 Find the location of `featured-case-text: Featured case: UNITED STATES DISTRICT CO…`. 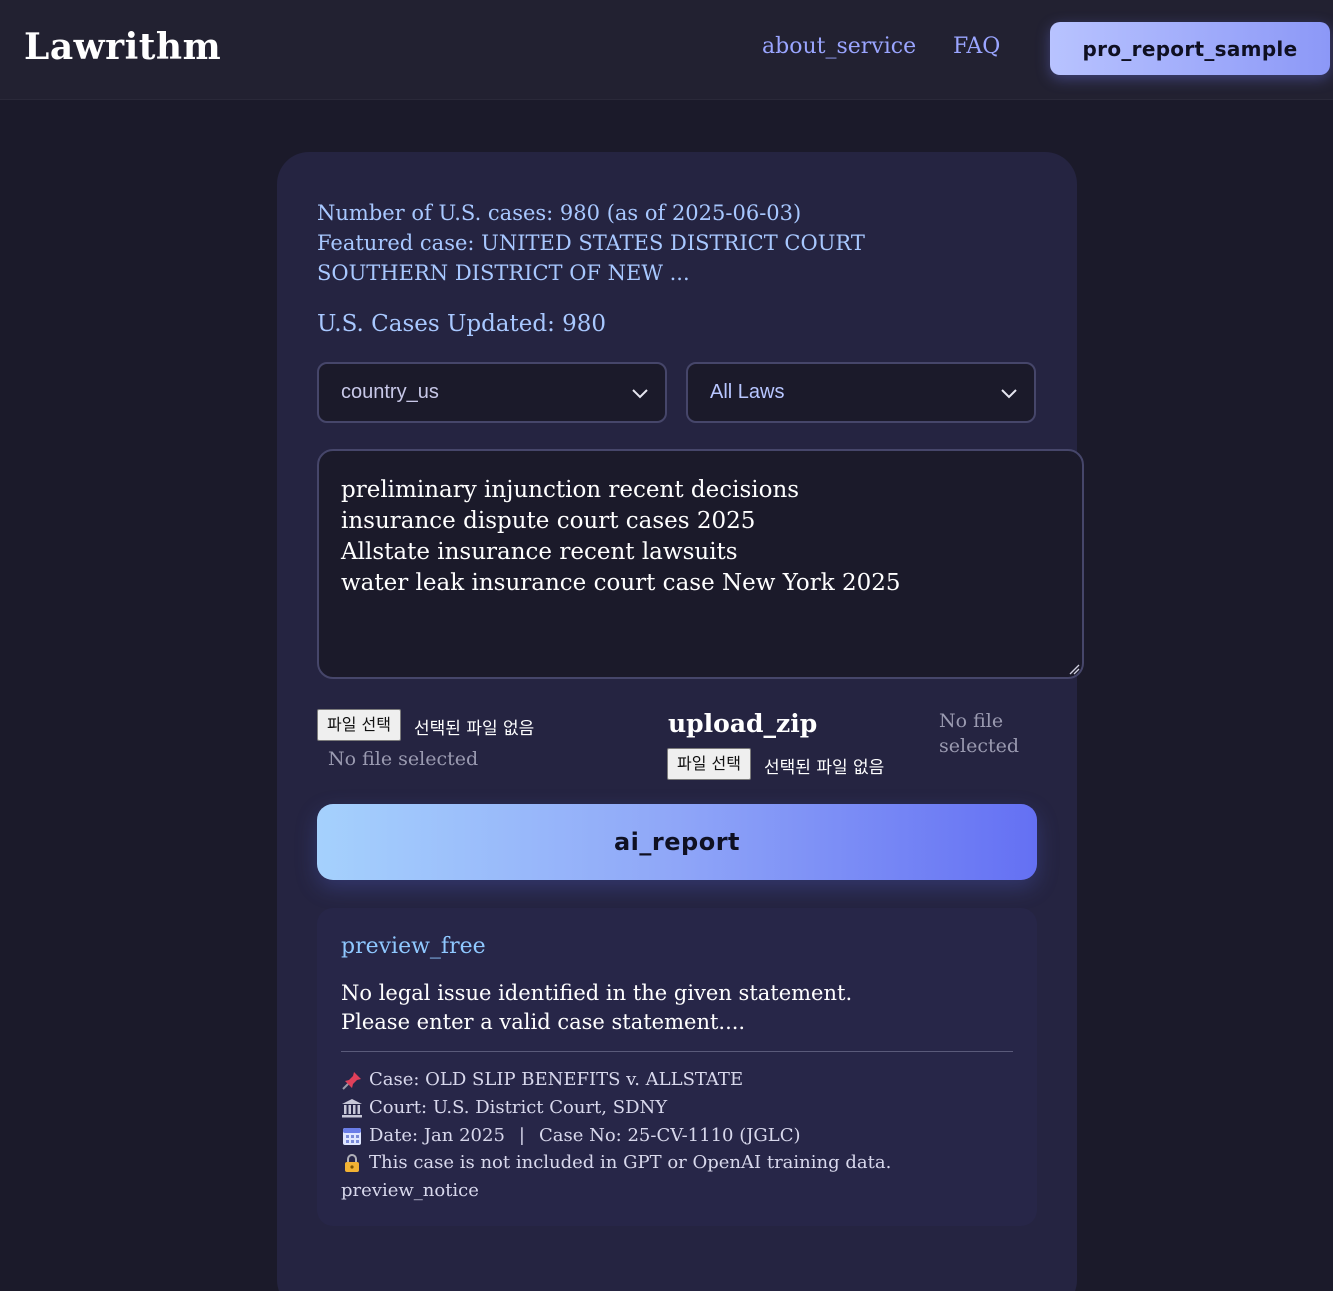

featured-case-text: Featured case: UNITED STATES DISTRICT CO… is located at coordinates (591, 258).